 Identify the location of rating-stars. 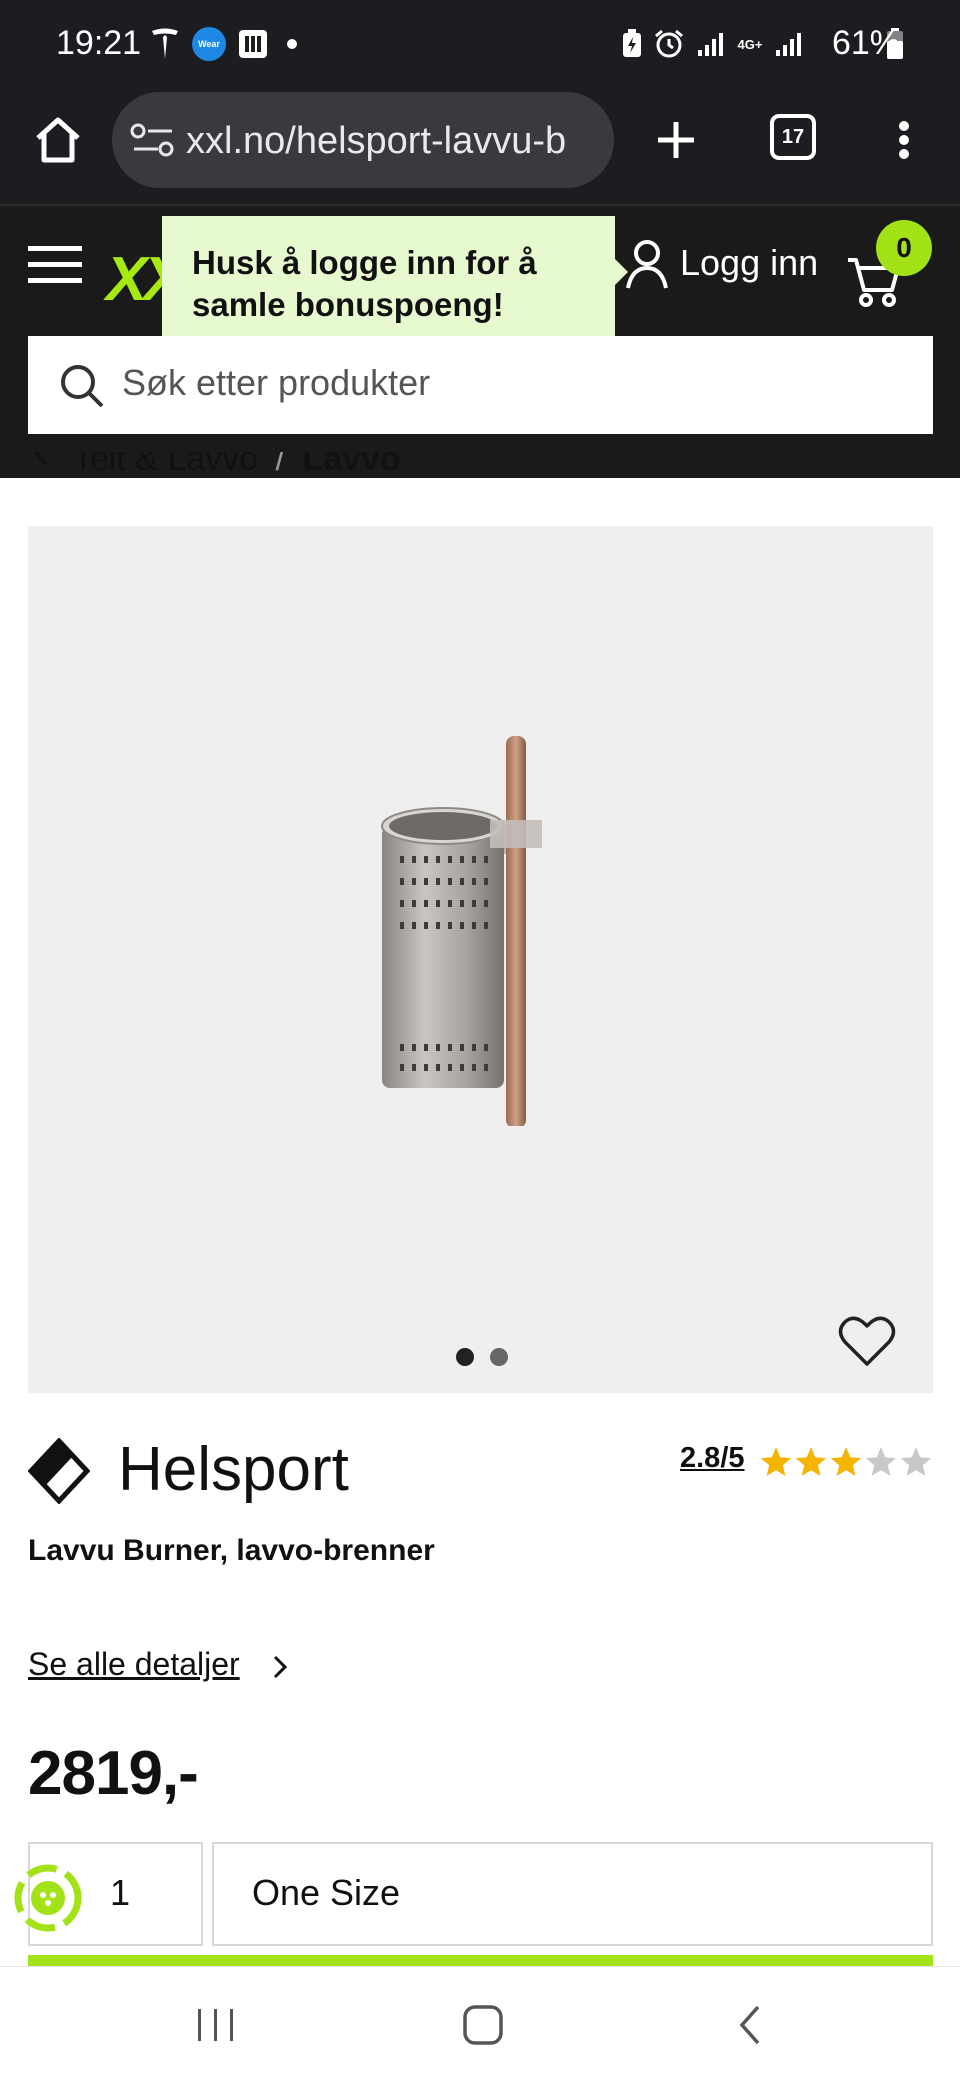
(847, 1463).